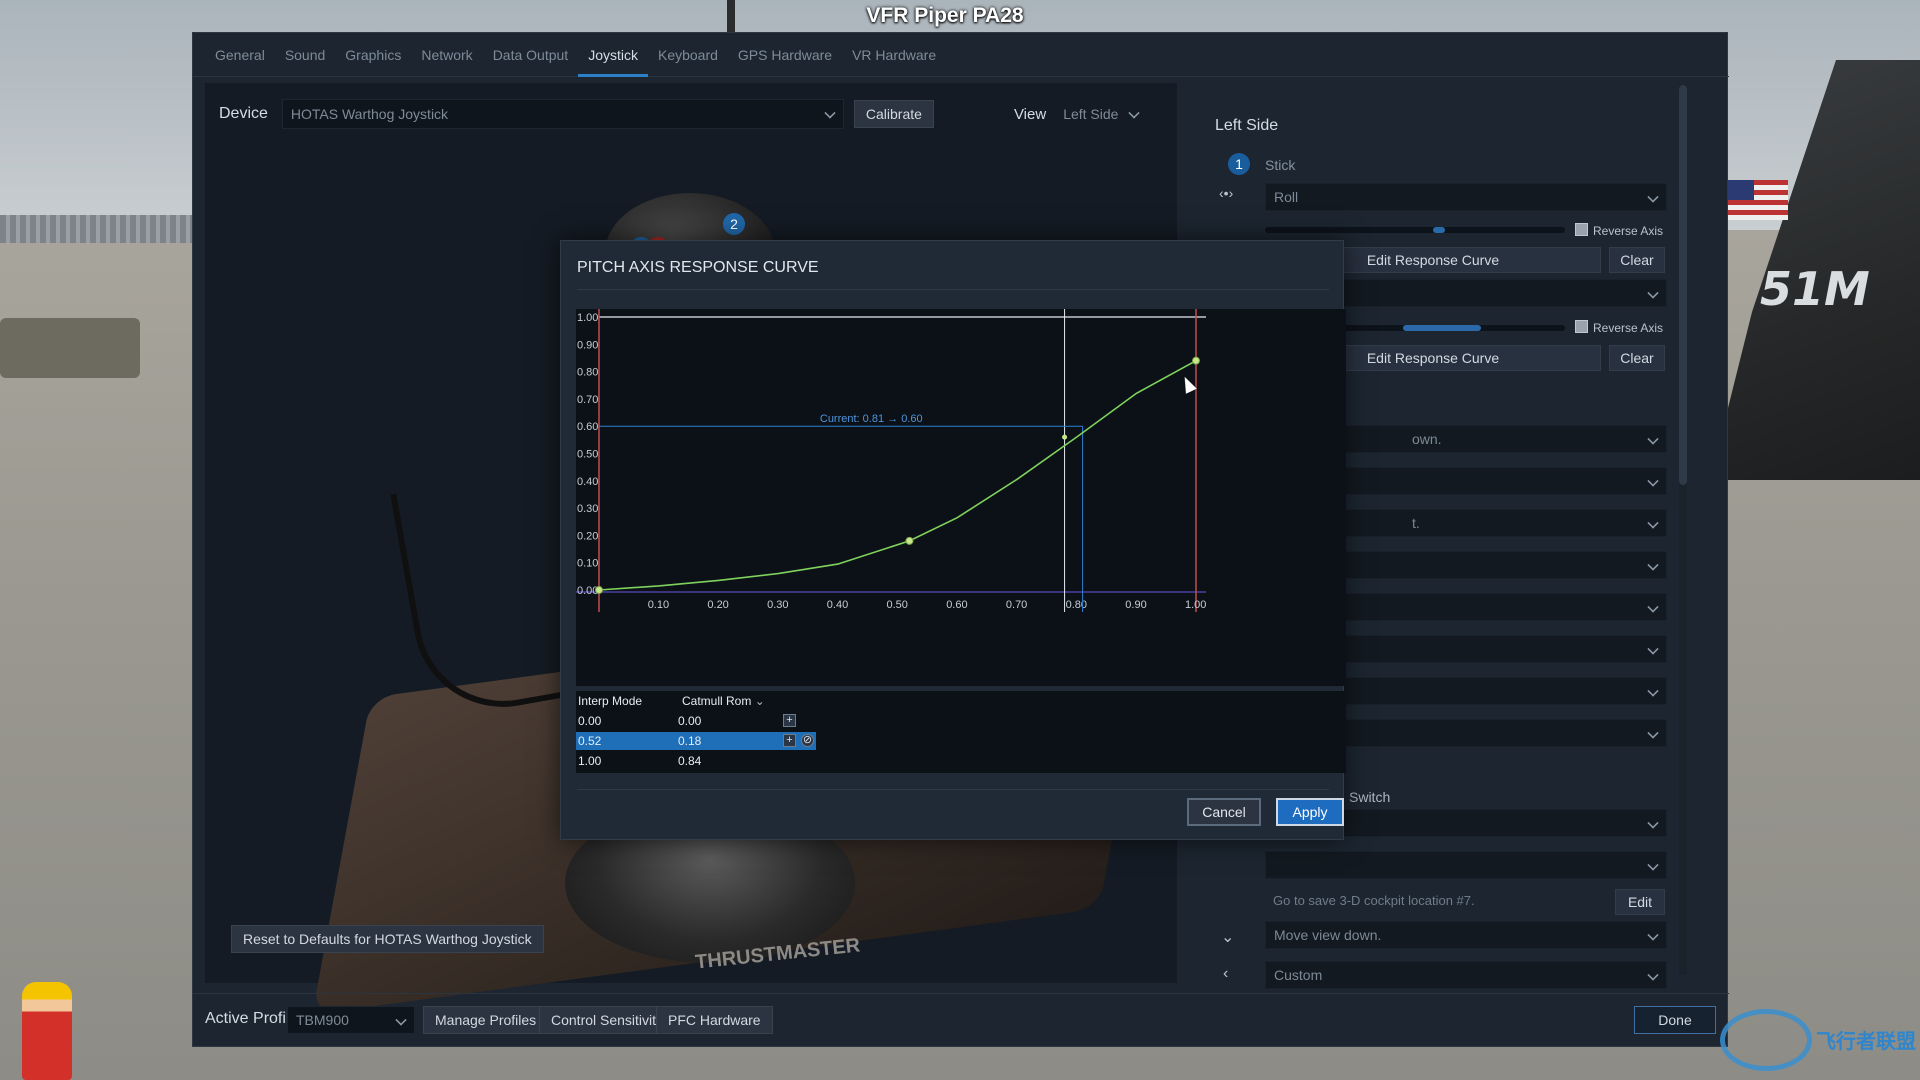  I want to click on custom-select: Custom, so click(1466, 975).